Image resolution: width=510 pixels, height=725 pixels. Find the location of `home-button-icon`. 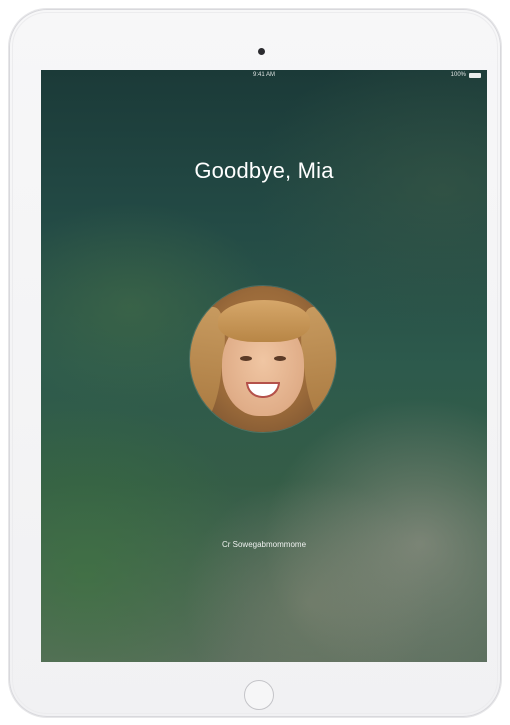

home-button-icon is located at coordinates (259, 695).